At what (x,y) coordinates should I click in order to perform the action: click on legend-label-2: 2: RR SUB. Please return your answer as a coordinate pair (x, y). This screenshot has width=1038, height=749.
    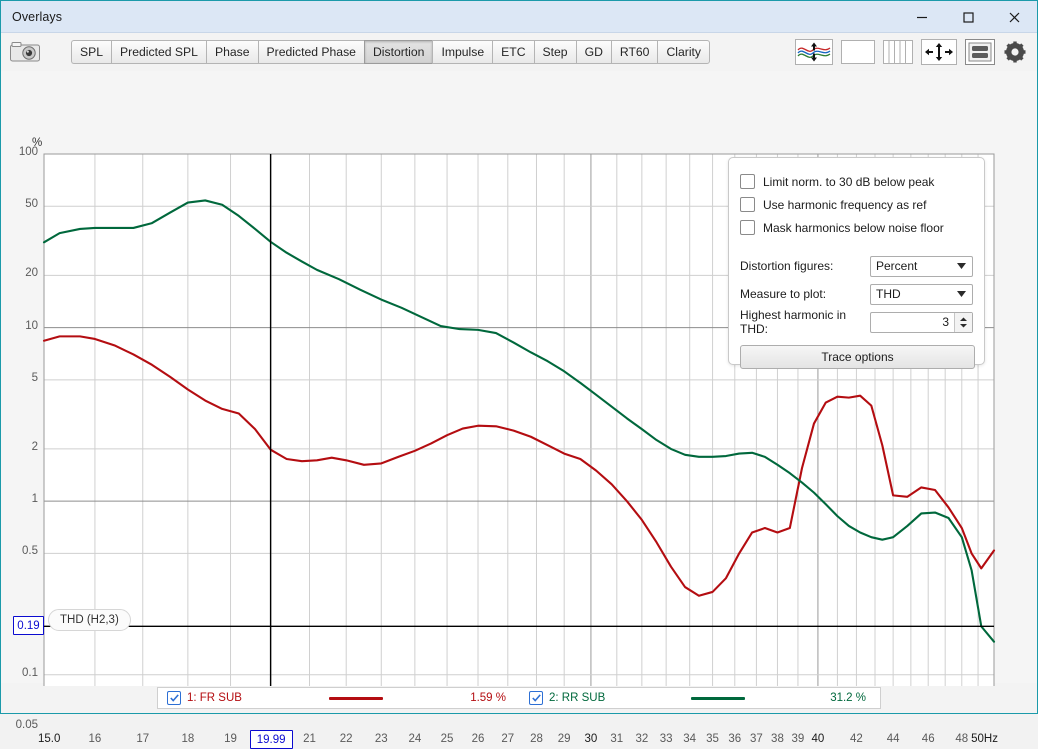
    Looking at the image, I should click on (577, 698).